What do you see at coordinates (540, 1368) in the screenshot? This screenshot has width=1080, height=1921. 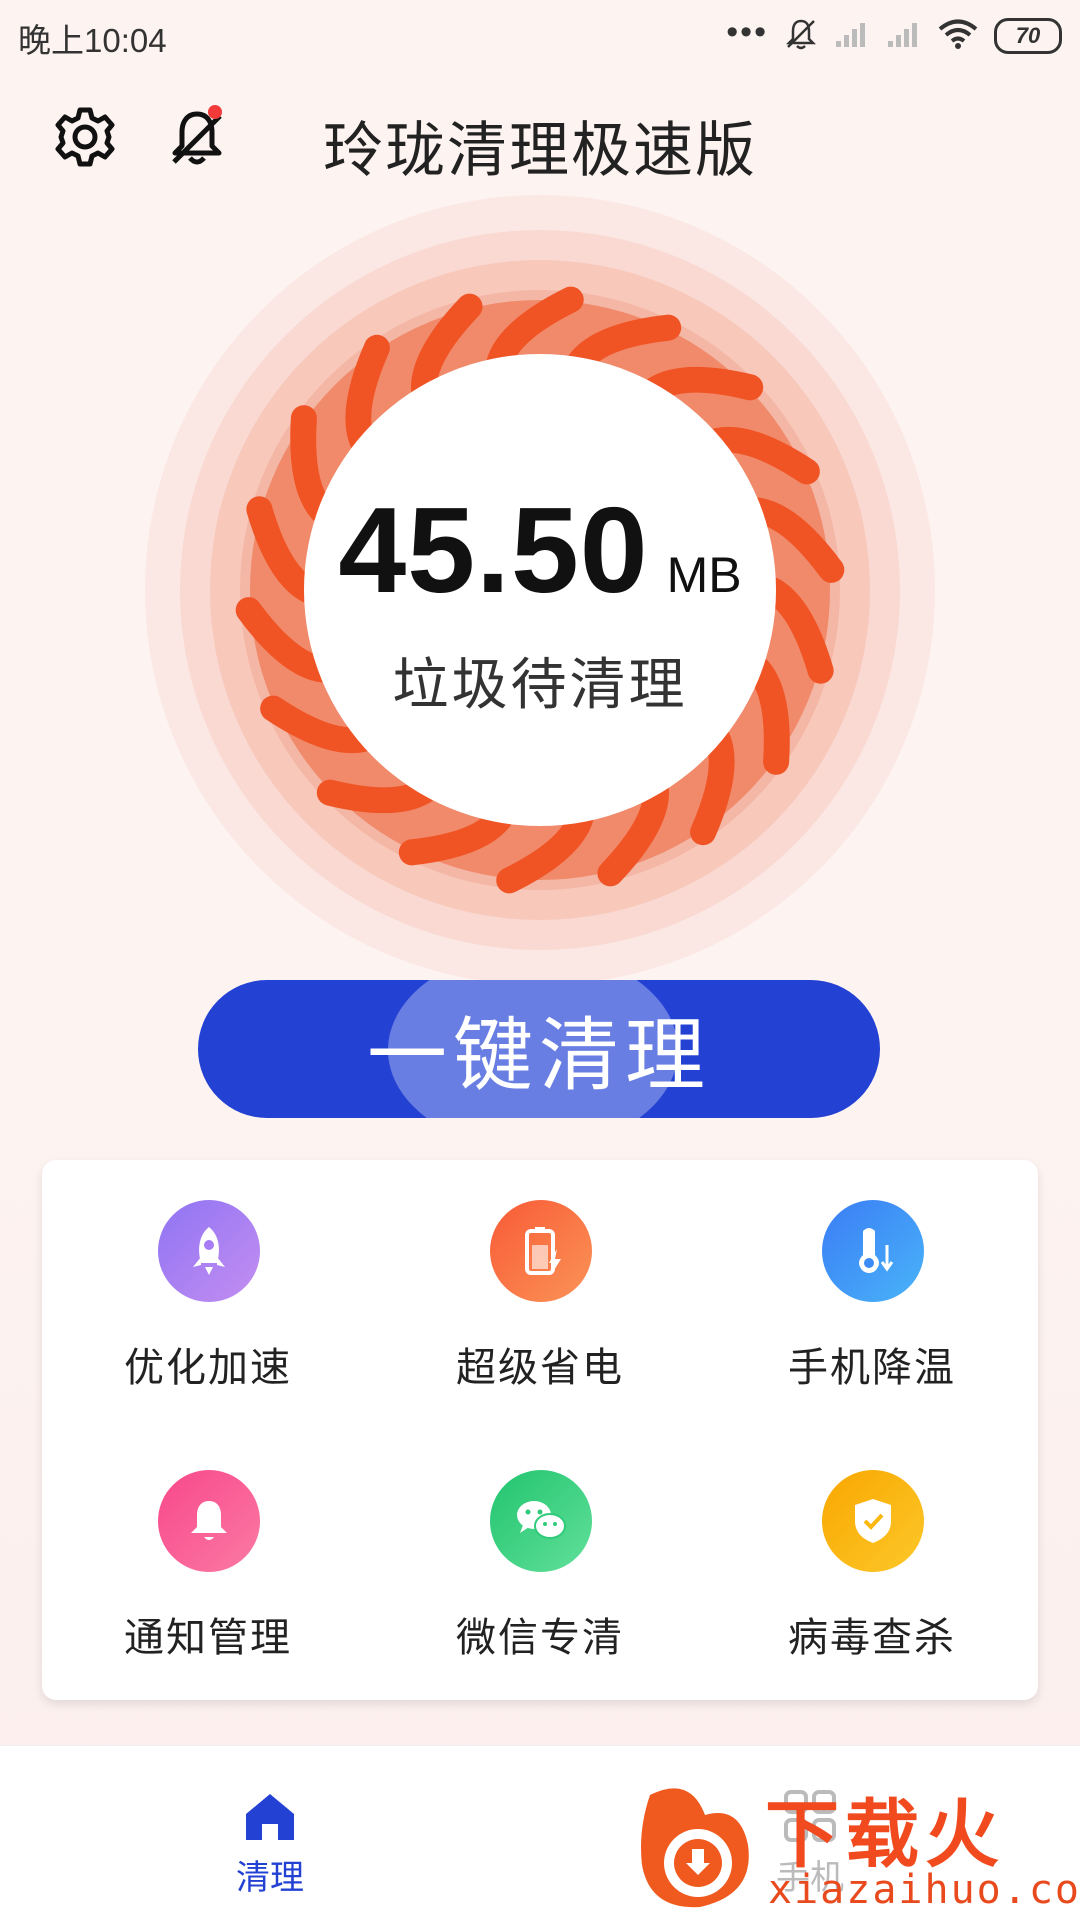 I see `feature-label: 超级省电` at bounding box center [540, 1368].